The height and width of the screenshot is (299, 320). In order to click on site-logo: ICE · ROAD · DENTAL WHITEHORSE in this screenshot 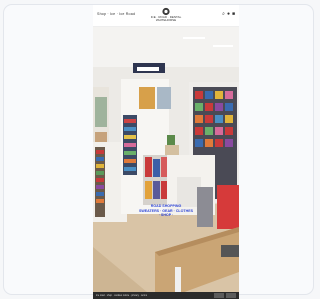, I will do `click(166, 16)`.